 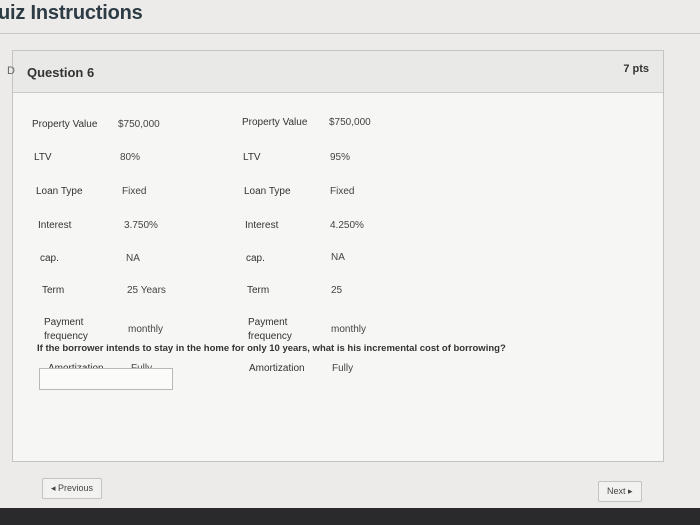 What do you see at coordinates (55, 225) in the screenshot?
I see `left-interest-label: Interest` at bounding box center [55, 225].